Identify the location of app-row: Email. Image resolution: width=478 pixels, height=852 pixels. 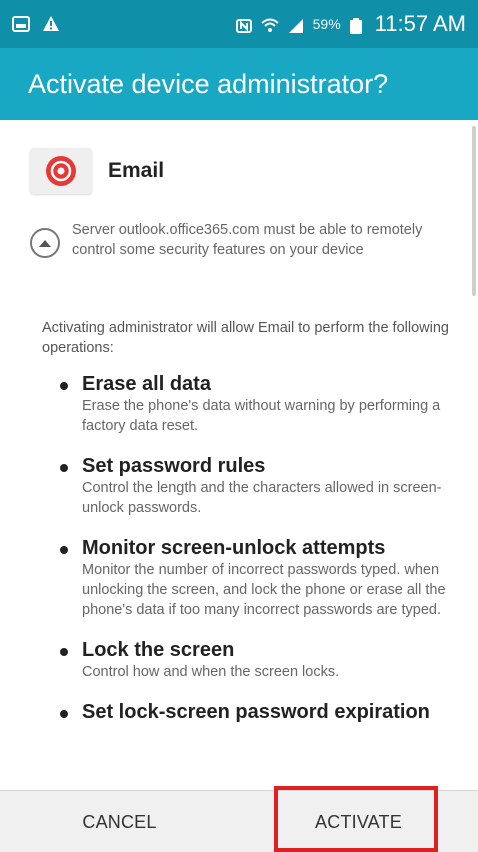
(97, 171).